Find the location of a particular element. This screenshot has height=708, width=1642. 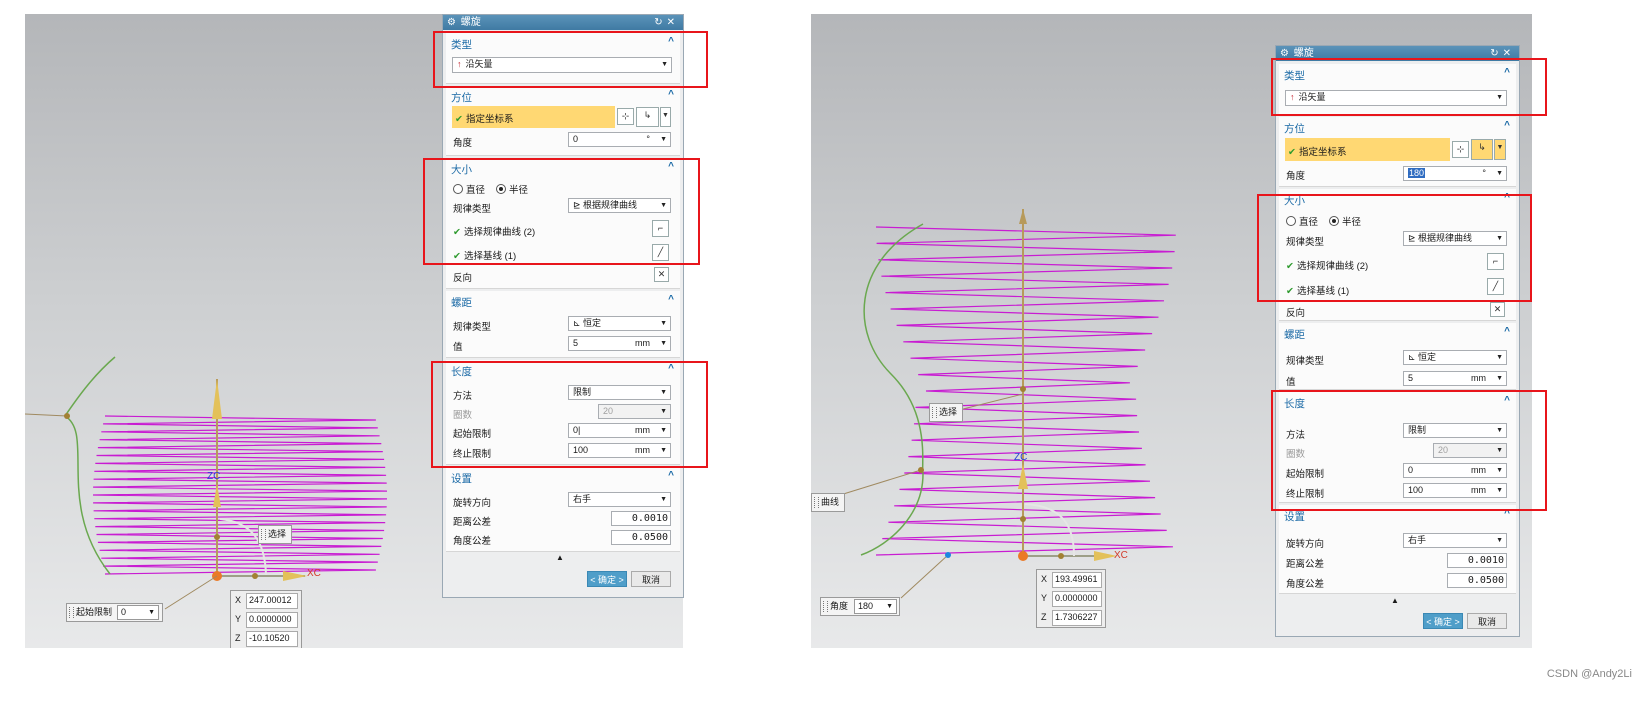

x-coordinate: 247.00012 is located at coordinates (272, 601).